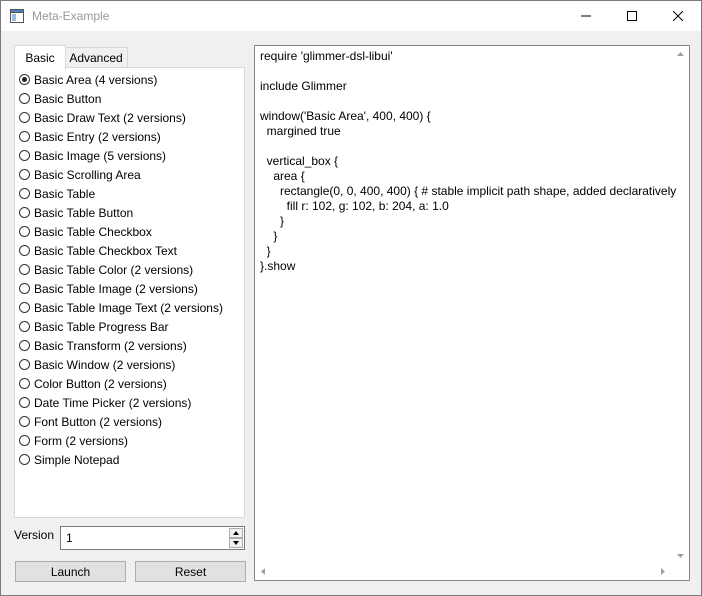  I want to click on launch-button: Launch, so click(70, 571).